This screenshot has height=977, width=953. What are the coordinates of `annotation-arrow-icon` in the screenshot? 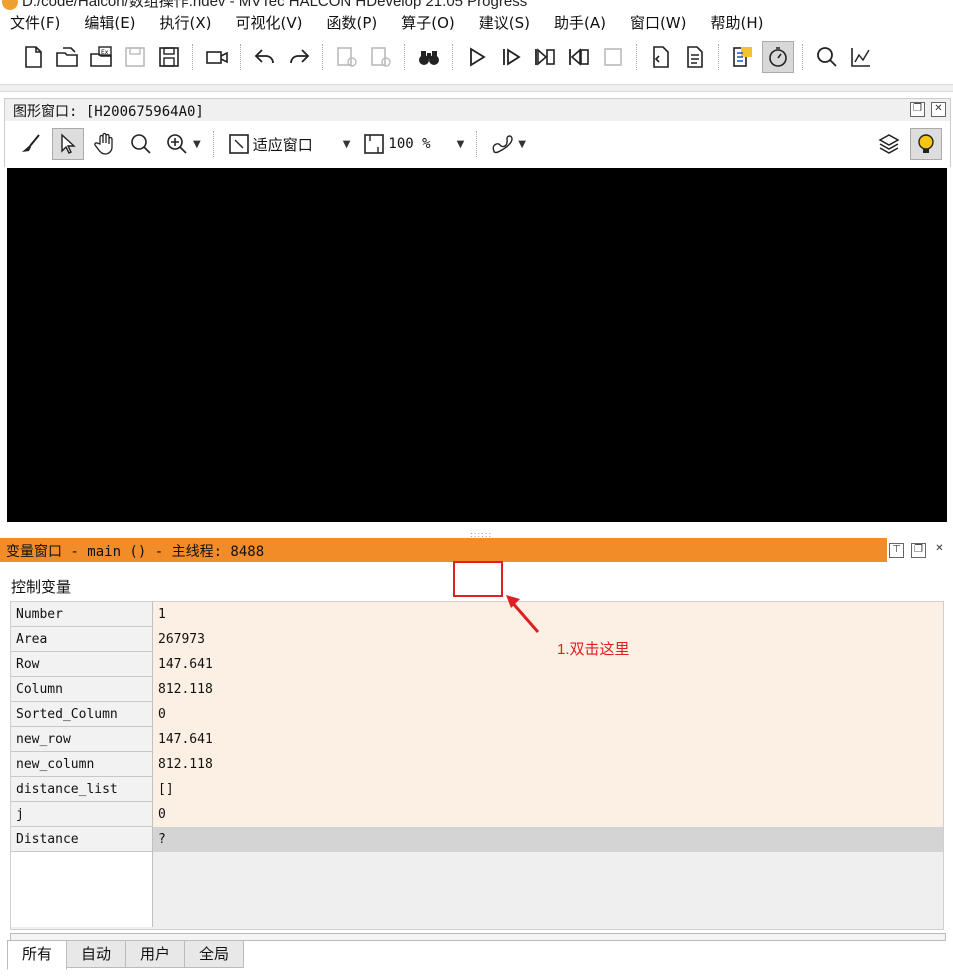 It's located at (523, 614).